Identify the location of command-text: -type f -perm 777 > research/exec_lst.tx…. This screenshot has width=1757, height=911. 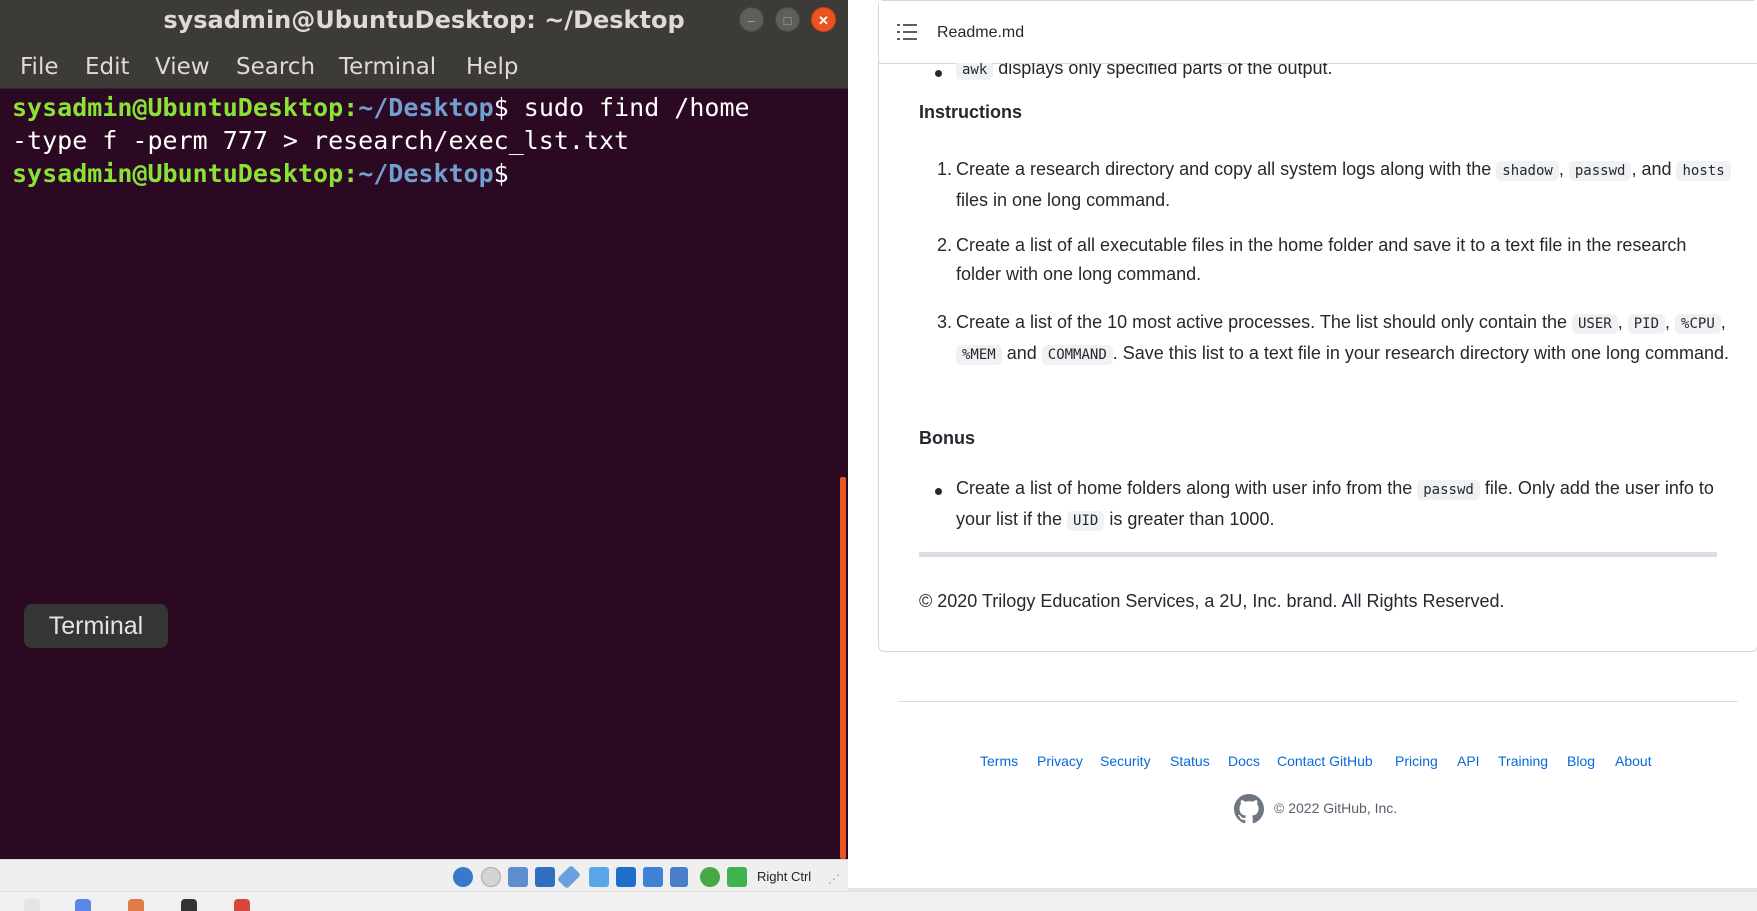
(321, 140).